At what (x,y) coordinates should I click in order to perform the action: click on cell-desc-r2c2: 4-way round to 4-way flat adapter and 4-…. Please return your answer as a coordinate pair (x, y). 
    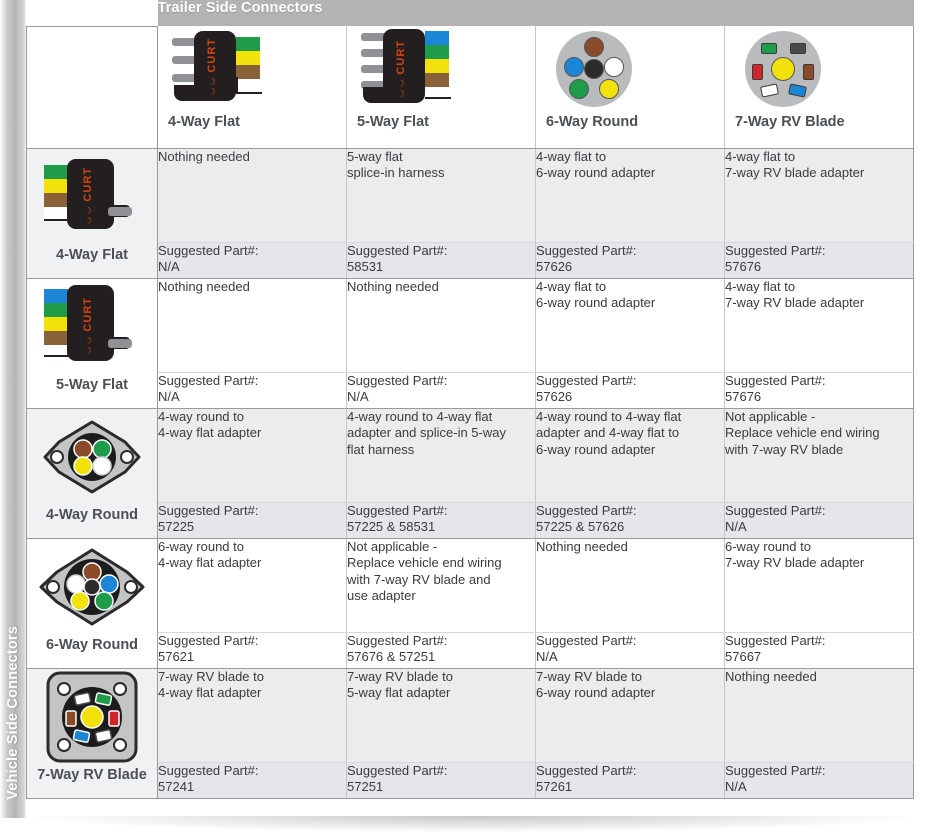
    Looking at the image, I should click on (630, 455).